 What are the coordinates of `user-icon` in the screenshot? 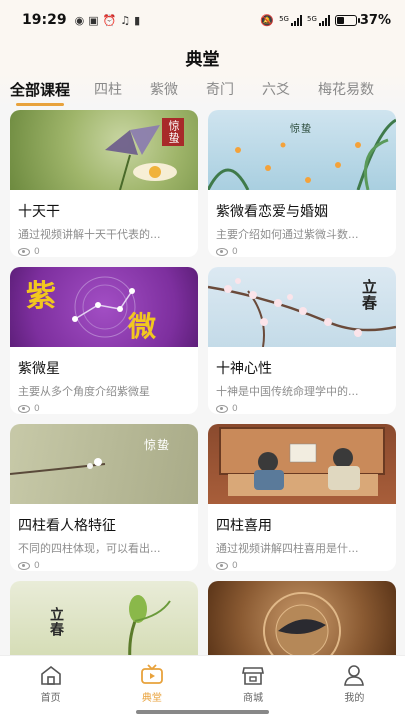 It's located at (354, 675).